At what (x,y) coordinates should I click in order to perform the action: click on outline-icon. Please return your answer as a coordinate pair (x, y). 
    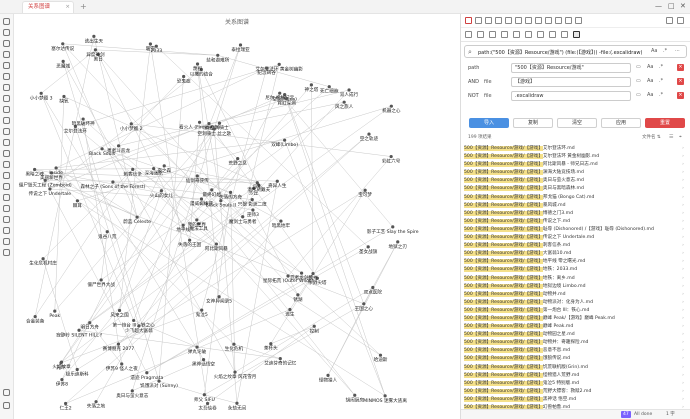
    Looking at the image, I should click on (6, 120).